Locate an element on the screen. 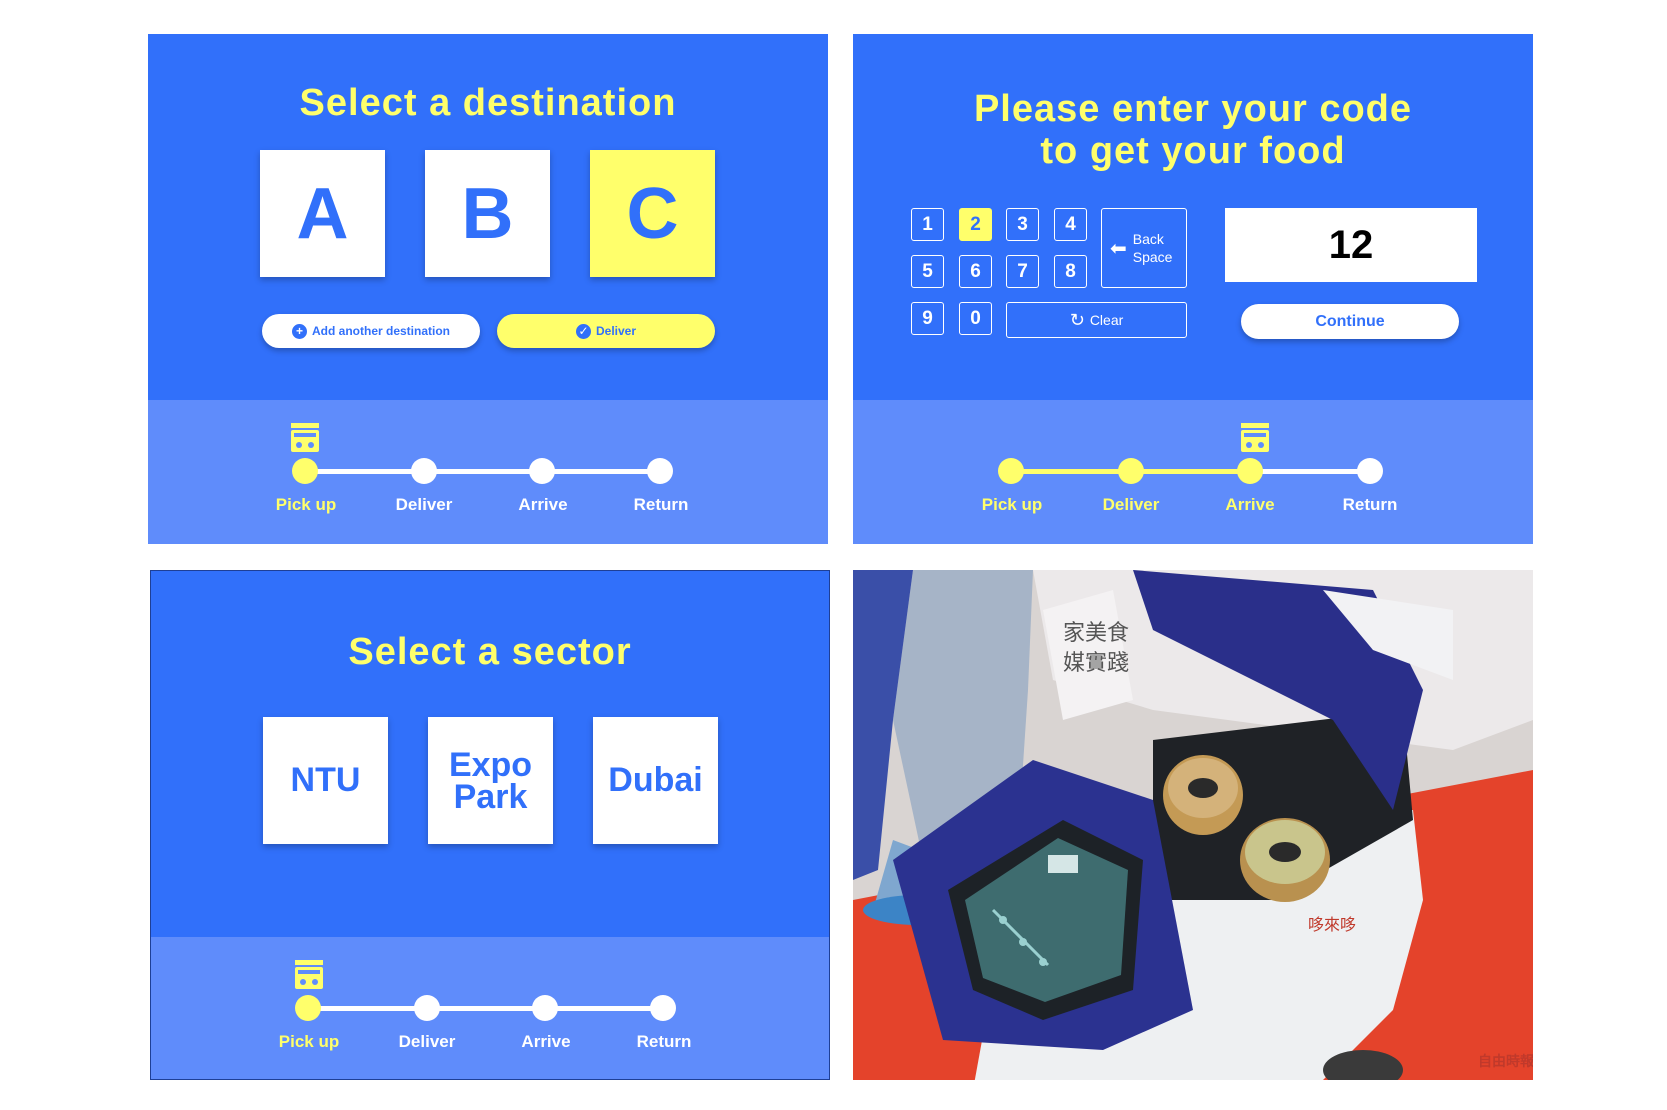  page-title: Select a sector is located at coordinates (490, 652).